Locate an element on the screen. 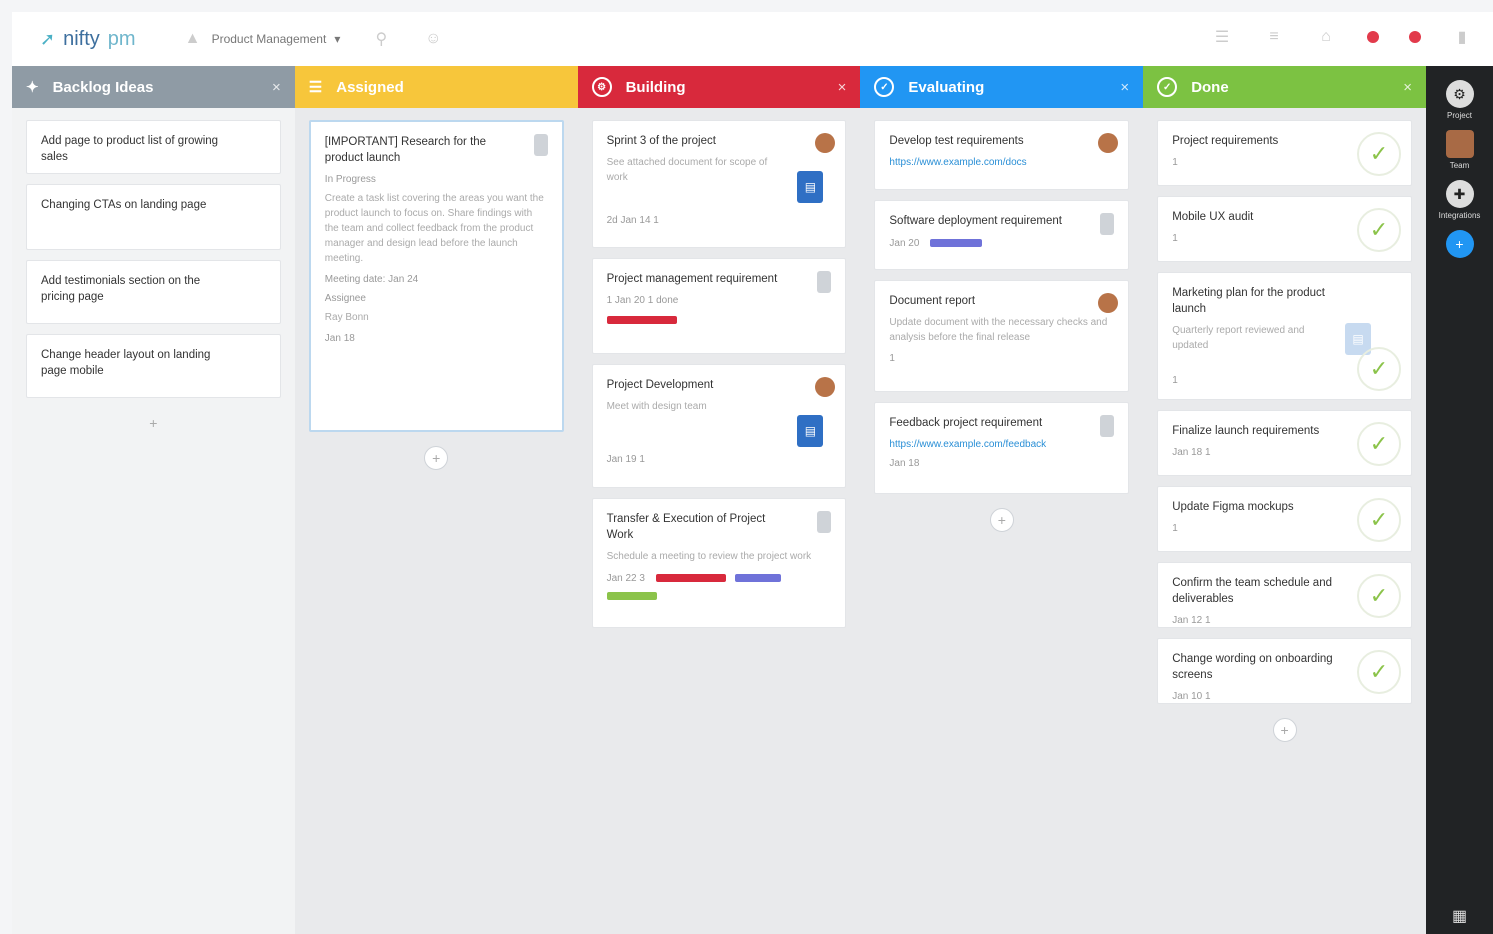 The width and height of the screenshot is (1493, 934). task-title: Changing CTAs on landing page is located at coordinates (124, 205).